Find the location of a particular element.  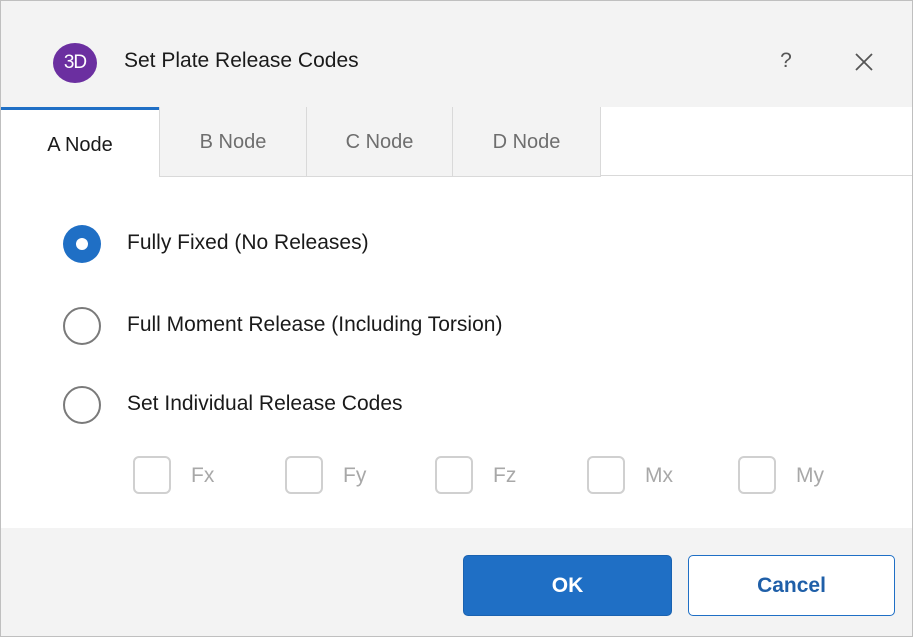

radio-label-fully-fixed: Fully Fixed (No Releases) is located at coordinates (248, 242).